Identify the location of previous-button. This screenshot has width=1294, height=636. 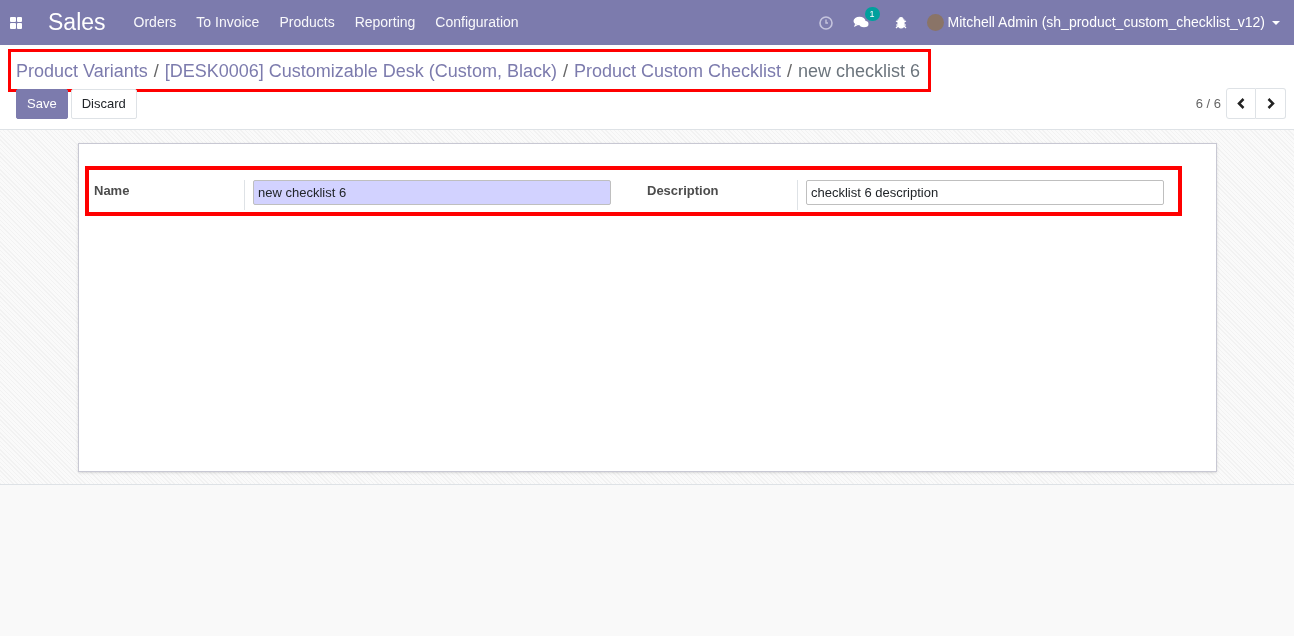
(1241, 103).